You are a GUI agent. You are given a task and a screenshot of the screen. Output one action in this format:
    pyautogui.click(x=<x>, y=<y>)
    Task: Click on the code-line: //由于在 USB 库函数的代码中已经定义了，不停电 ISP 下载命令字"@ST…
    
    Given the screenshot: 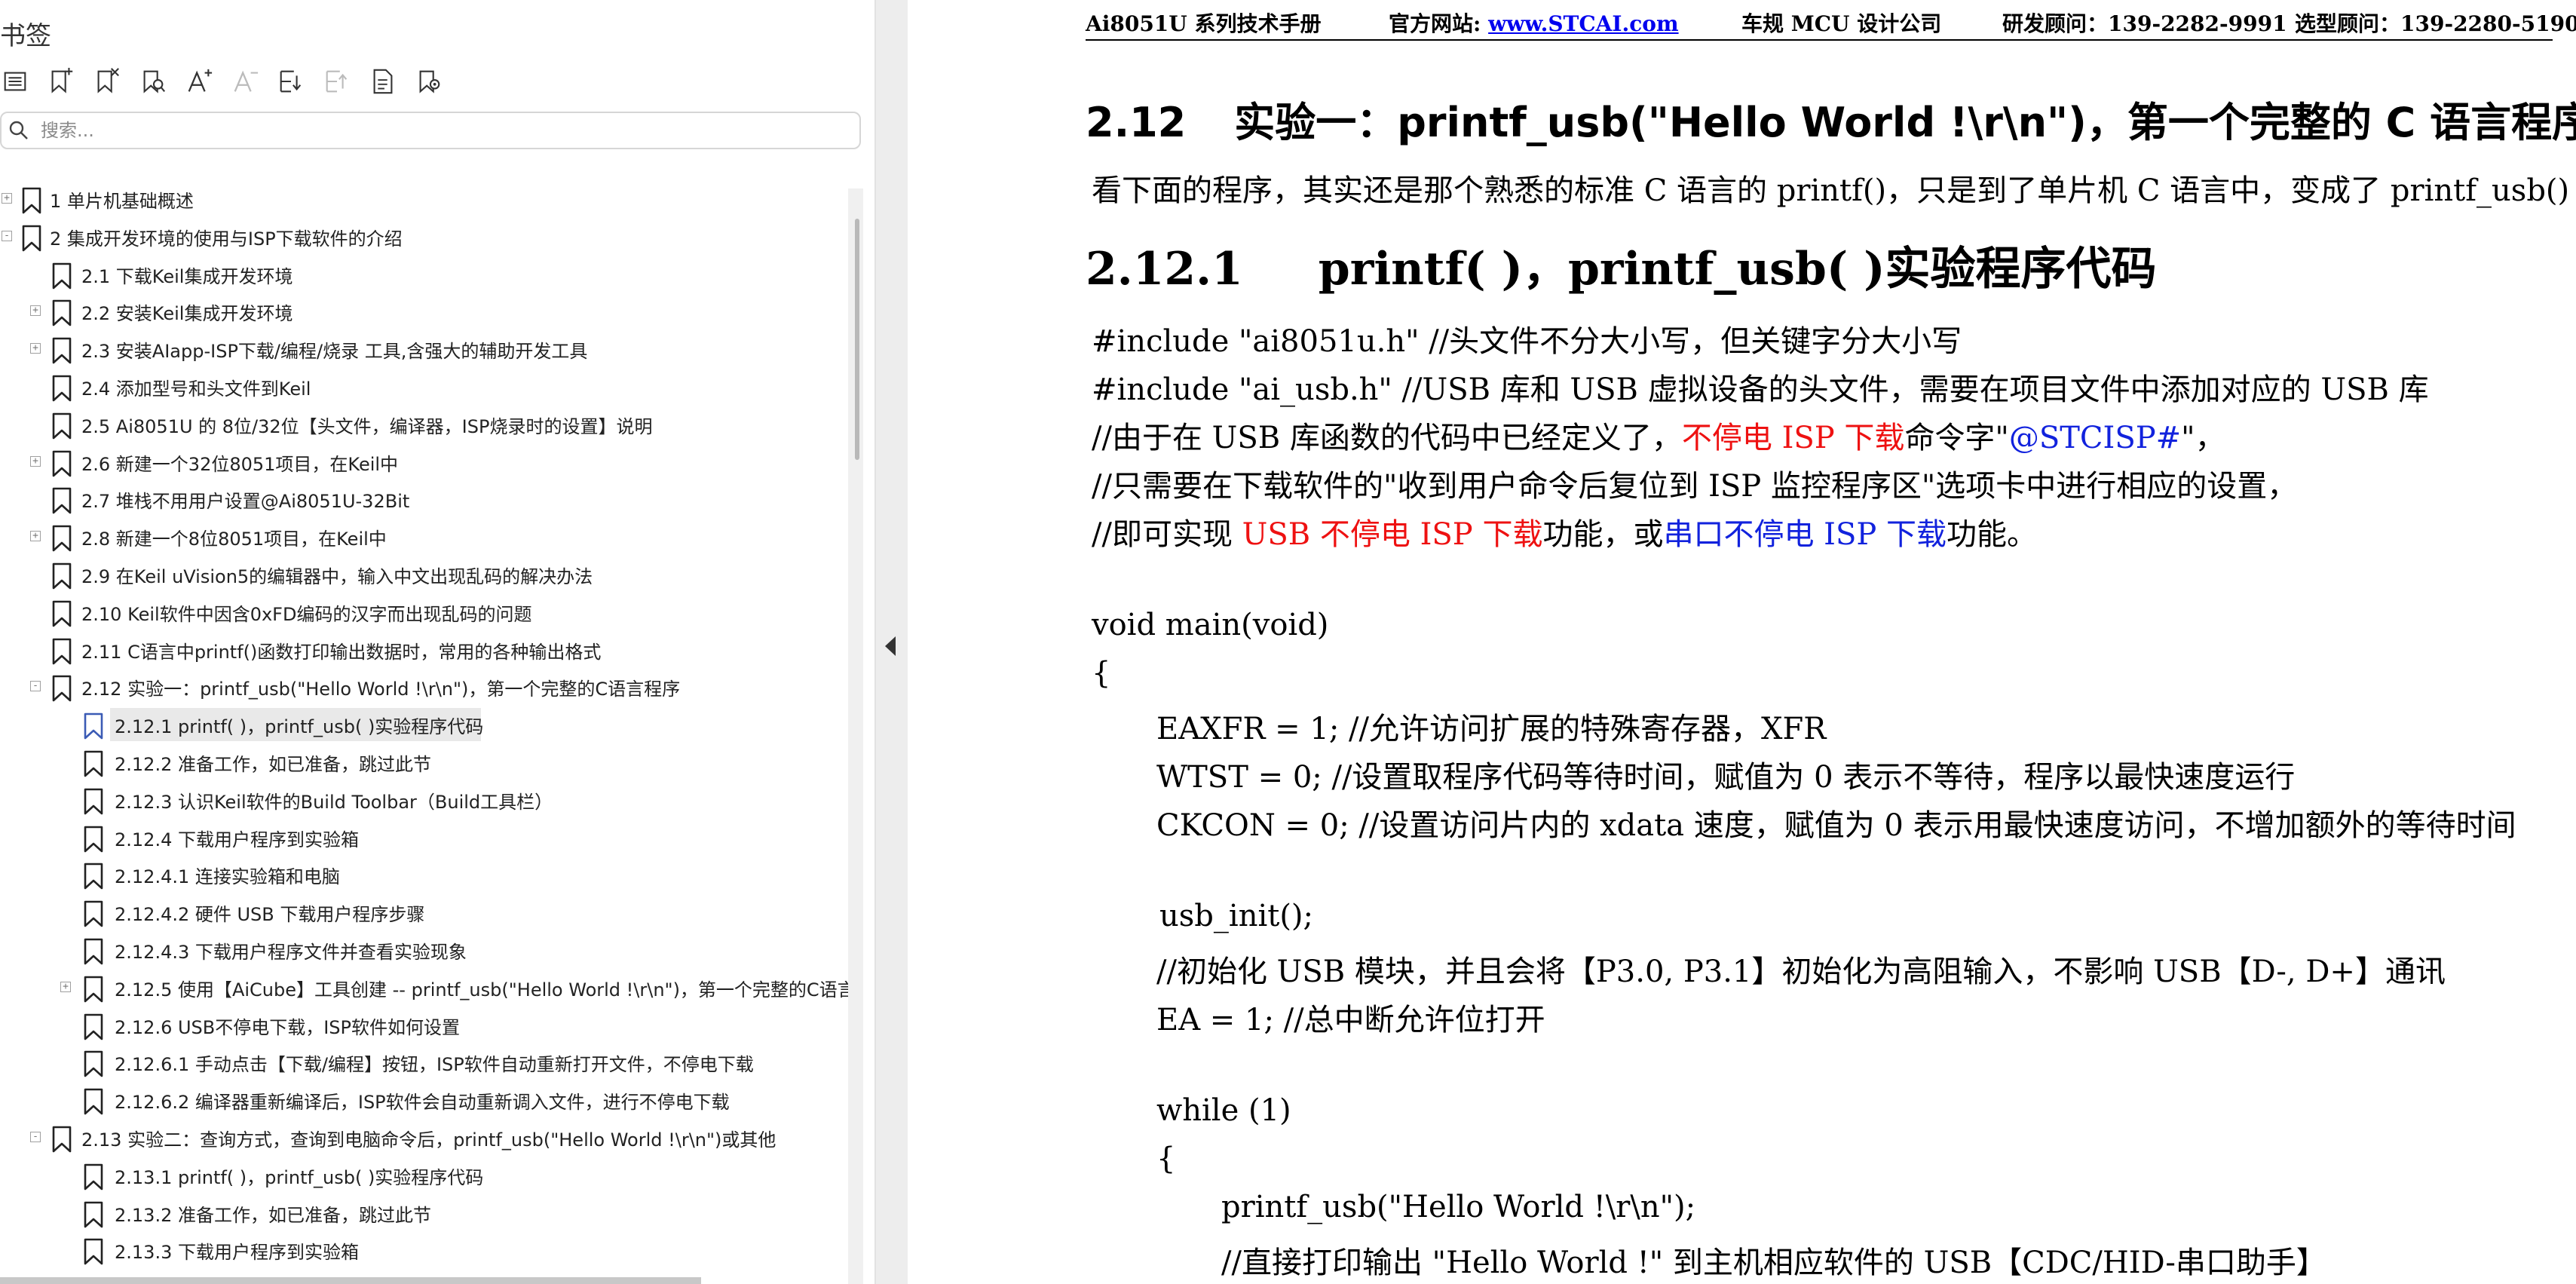 What is the action you would take?
    pyautogui.click(x=1658, y=438)
    